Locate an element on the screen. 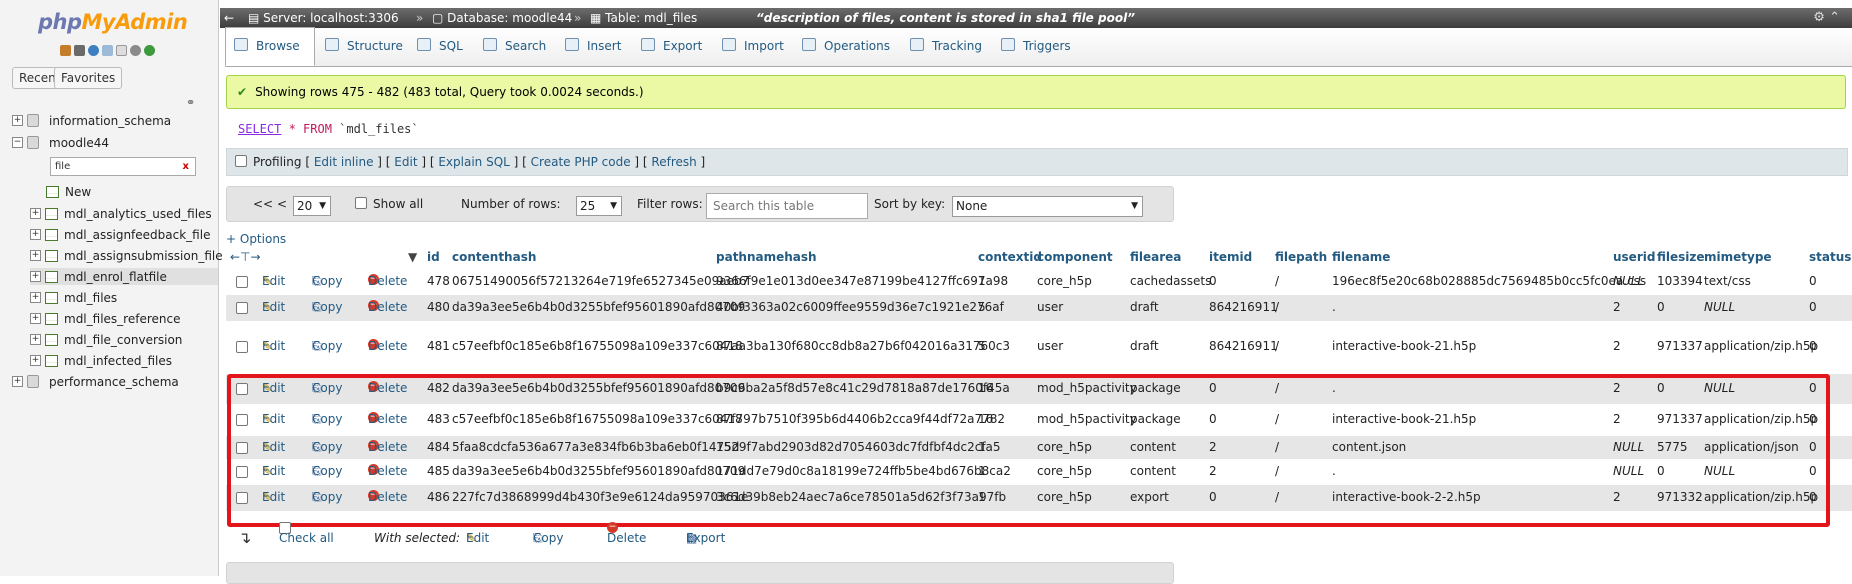 The width and height of the screenshot is (1852, 584). tree-item: + mdl_infected_files is located at coordinates (101, 360).